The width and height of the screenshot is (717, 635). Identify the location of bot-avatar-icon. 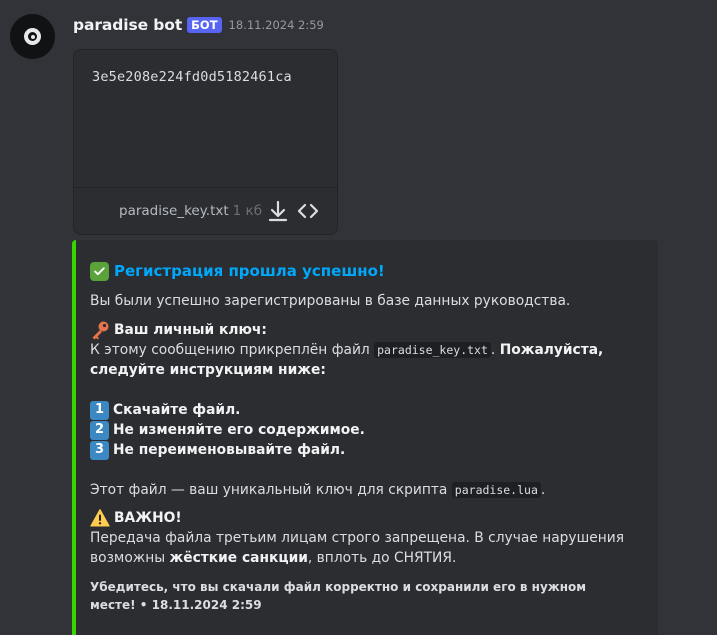
(32, 36).